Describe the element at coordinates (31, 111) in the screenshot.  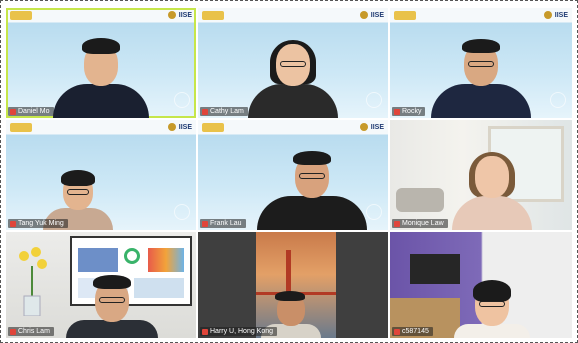
I see `participant-name-label: Daniel Mo` at that location.